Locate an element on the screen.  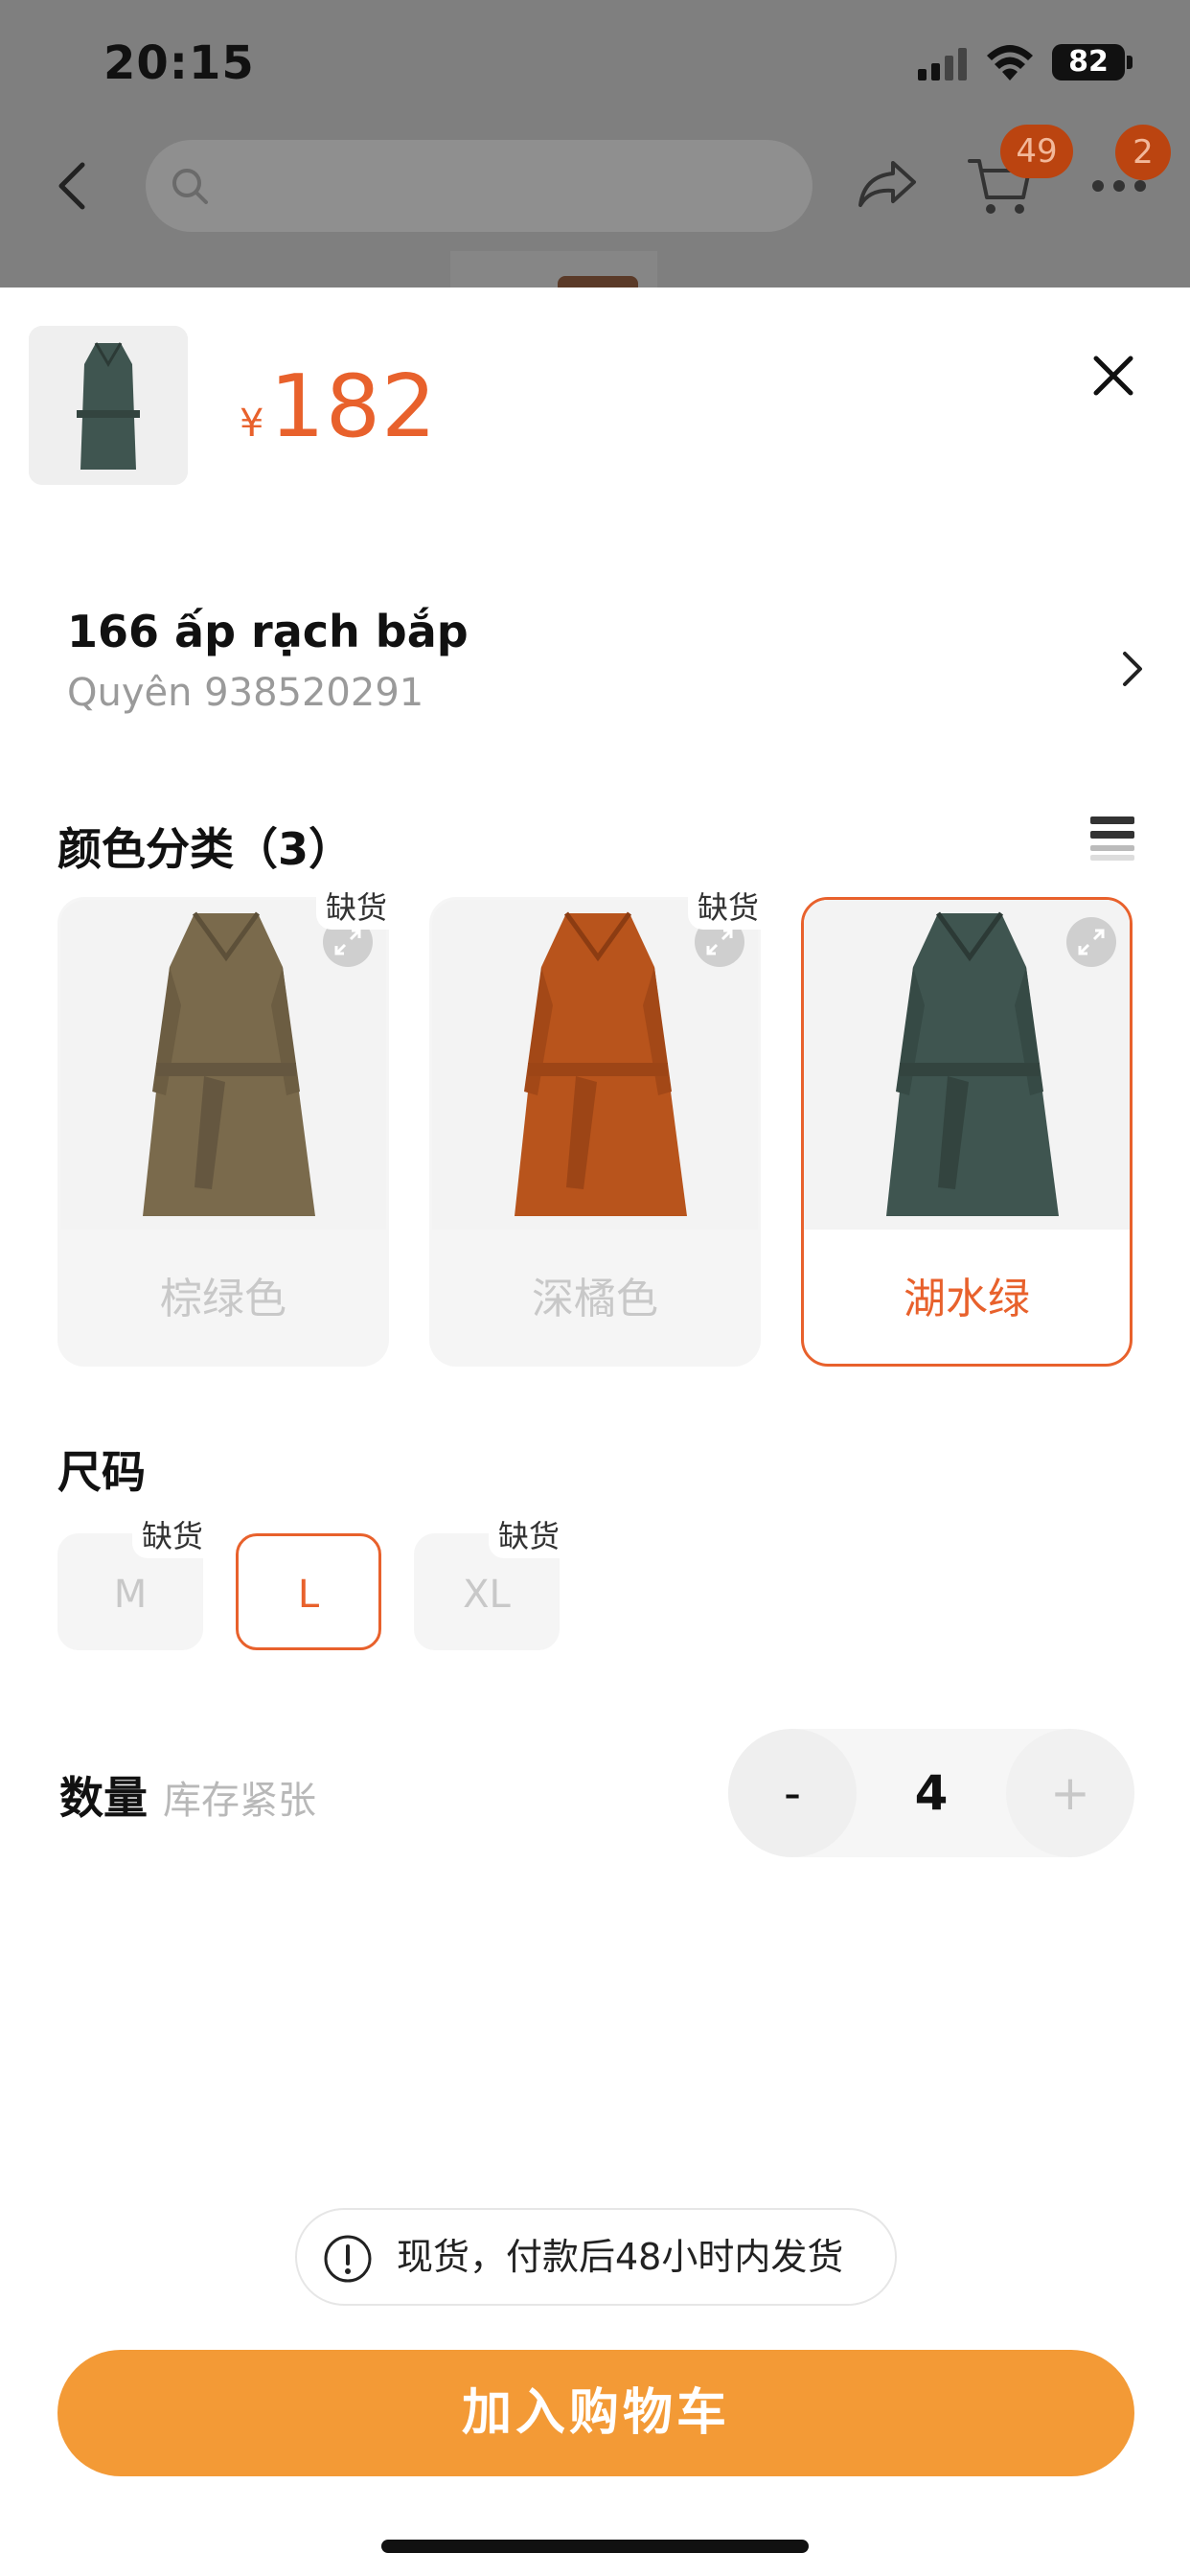
battery-indicator: 82 is located at coordinates (1089, 62).